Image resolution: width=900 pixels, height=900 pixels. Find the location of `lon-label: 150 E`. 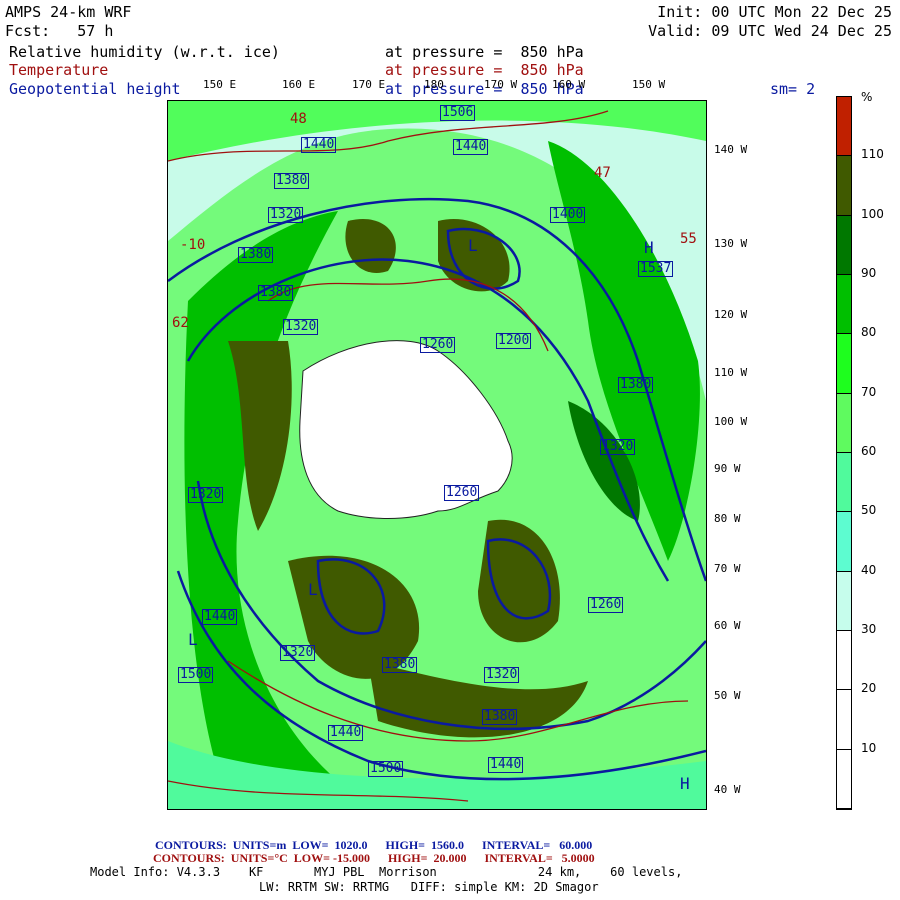

lon-label: 150 E is located at coordinates (220, 84).